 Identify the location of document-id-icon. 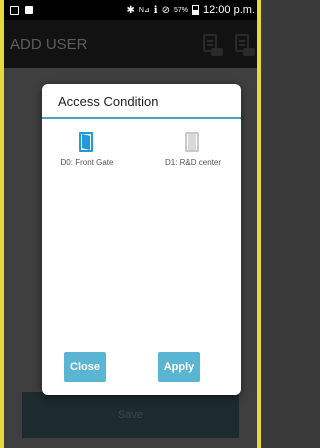
(212, 44).